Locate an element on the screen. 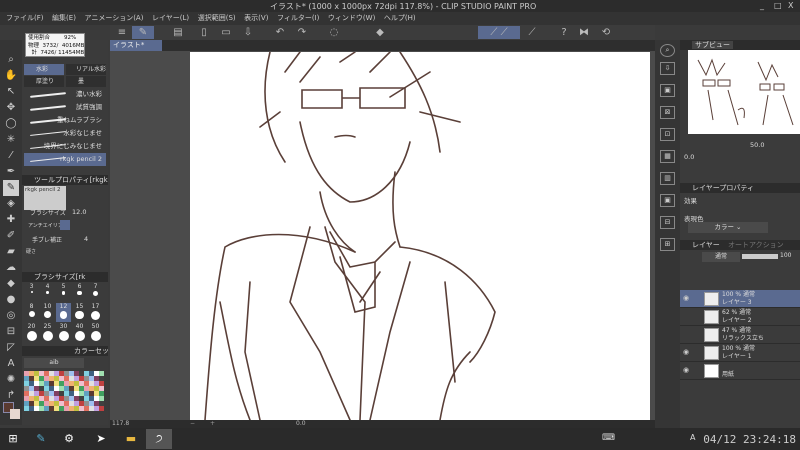  material-icon: ⇩ is located at coordinates (667, 68).